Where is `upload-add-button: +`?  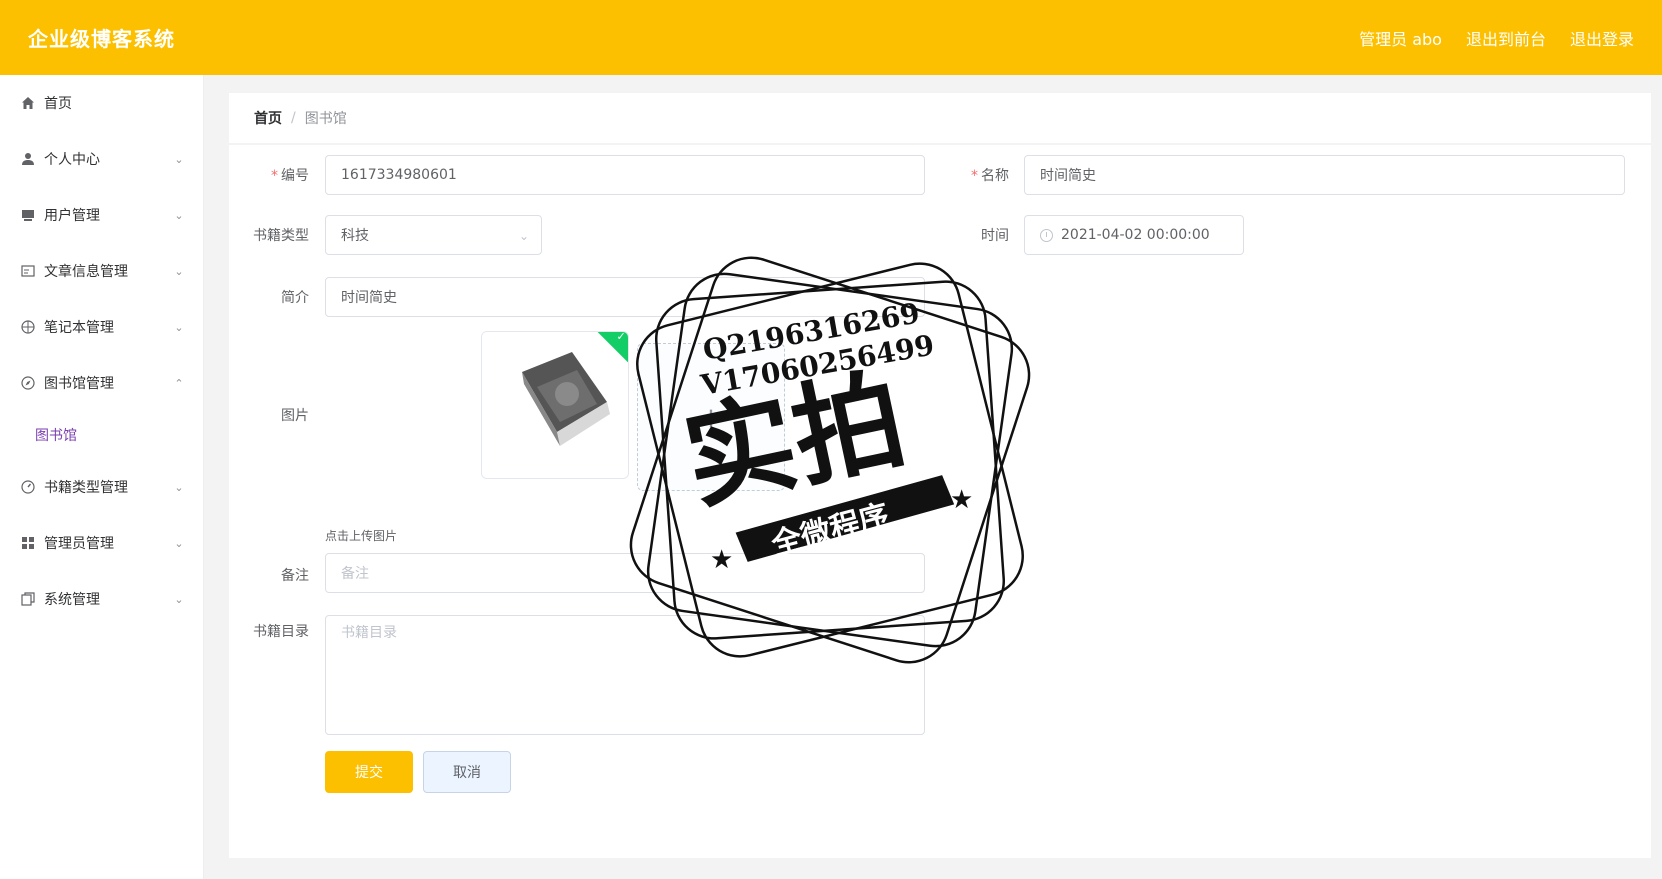
upload-add-button: + is located at coordinates (711, 417).